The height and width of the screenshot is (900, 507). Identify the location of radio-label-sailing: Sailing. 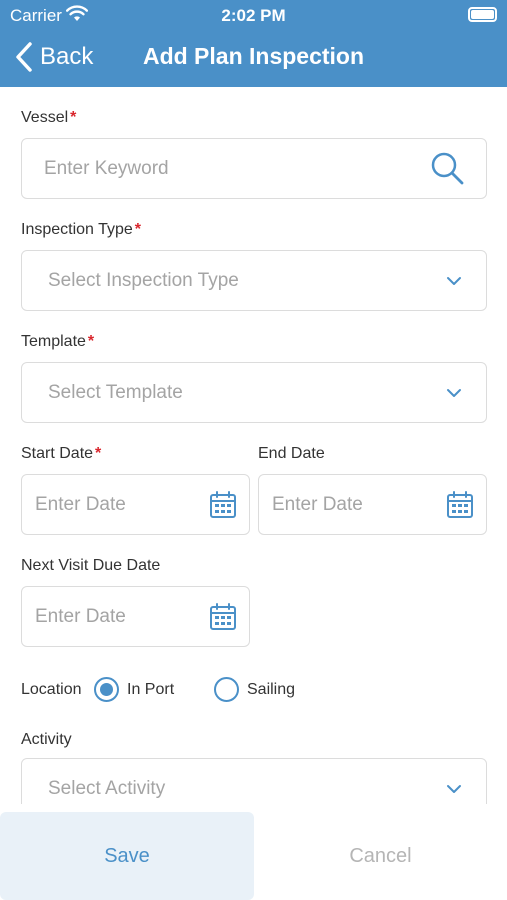
(271, 689).